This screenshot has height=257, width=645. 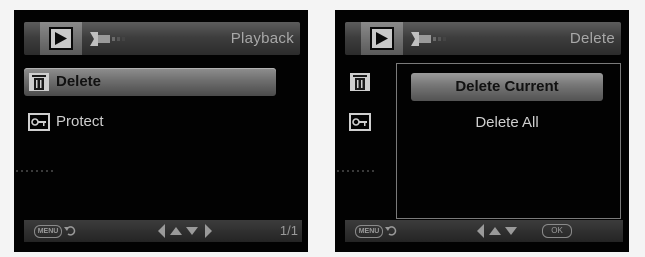 What do you see at coordinates (262, 38) in the screenshot?
I see `menu-title: Playback` at bounding box center [262, 38].